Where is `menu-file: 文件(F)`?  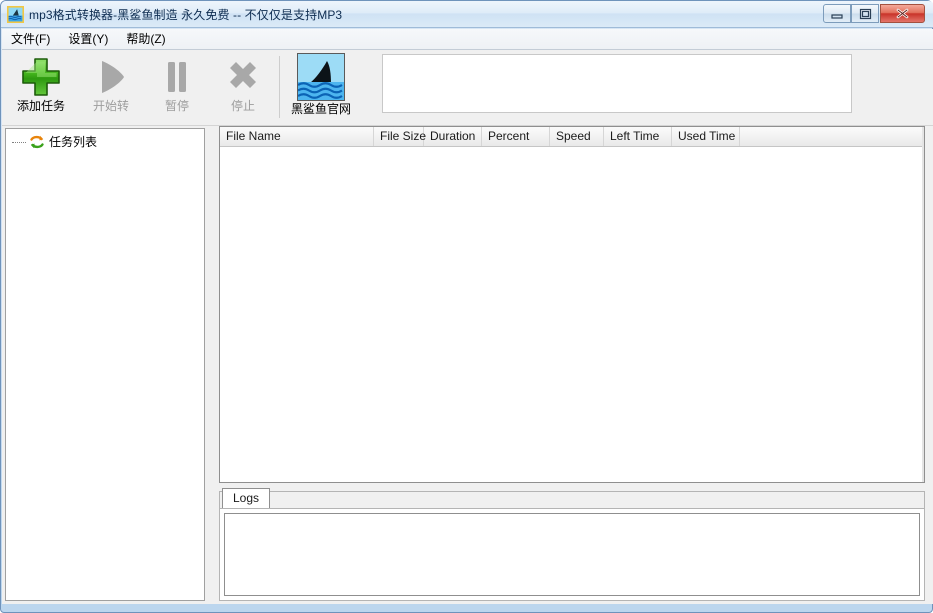 menu-file: 文件(F) is located at coordinates (30, 39).